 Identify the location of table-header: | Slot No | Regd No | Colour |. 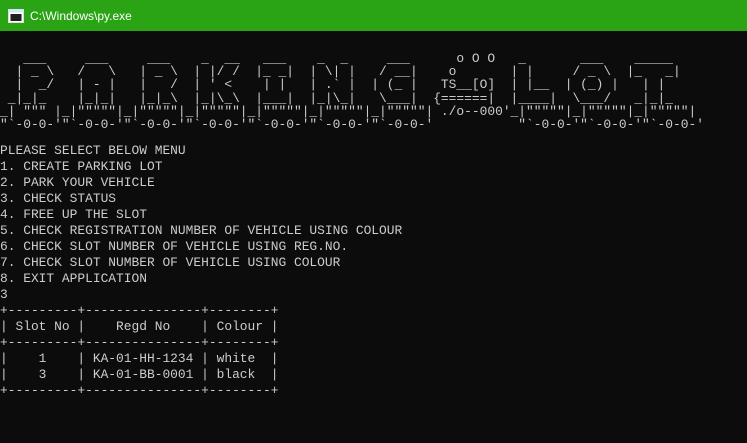
(139, 327).